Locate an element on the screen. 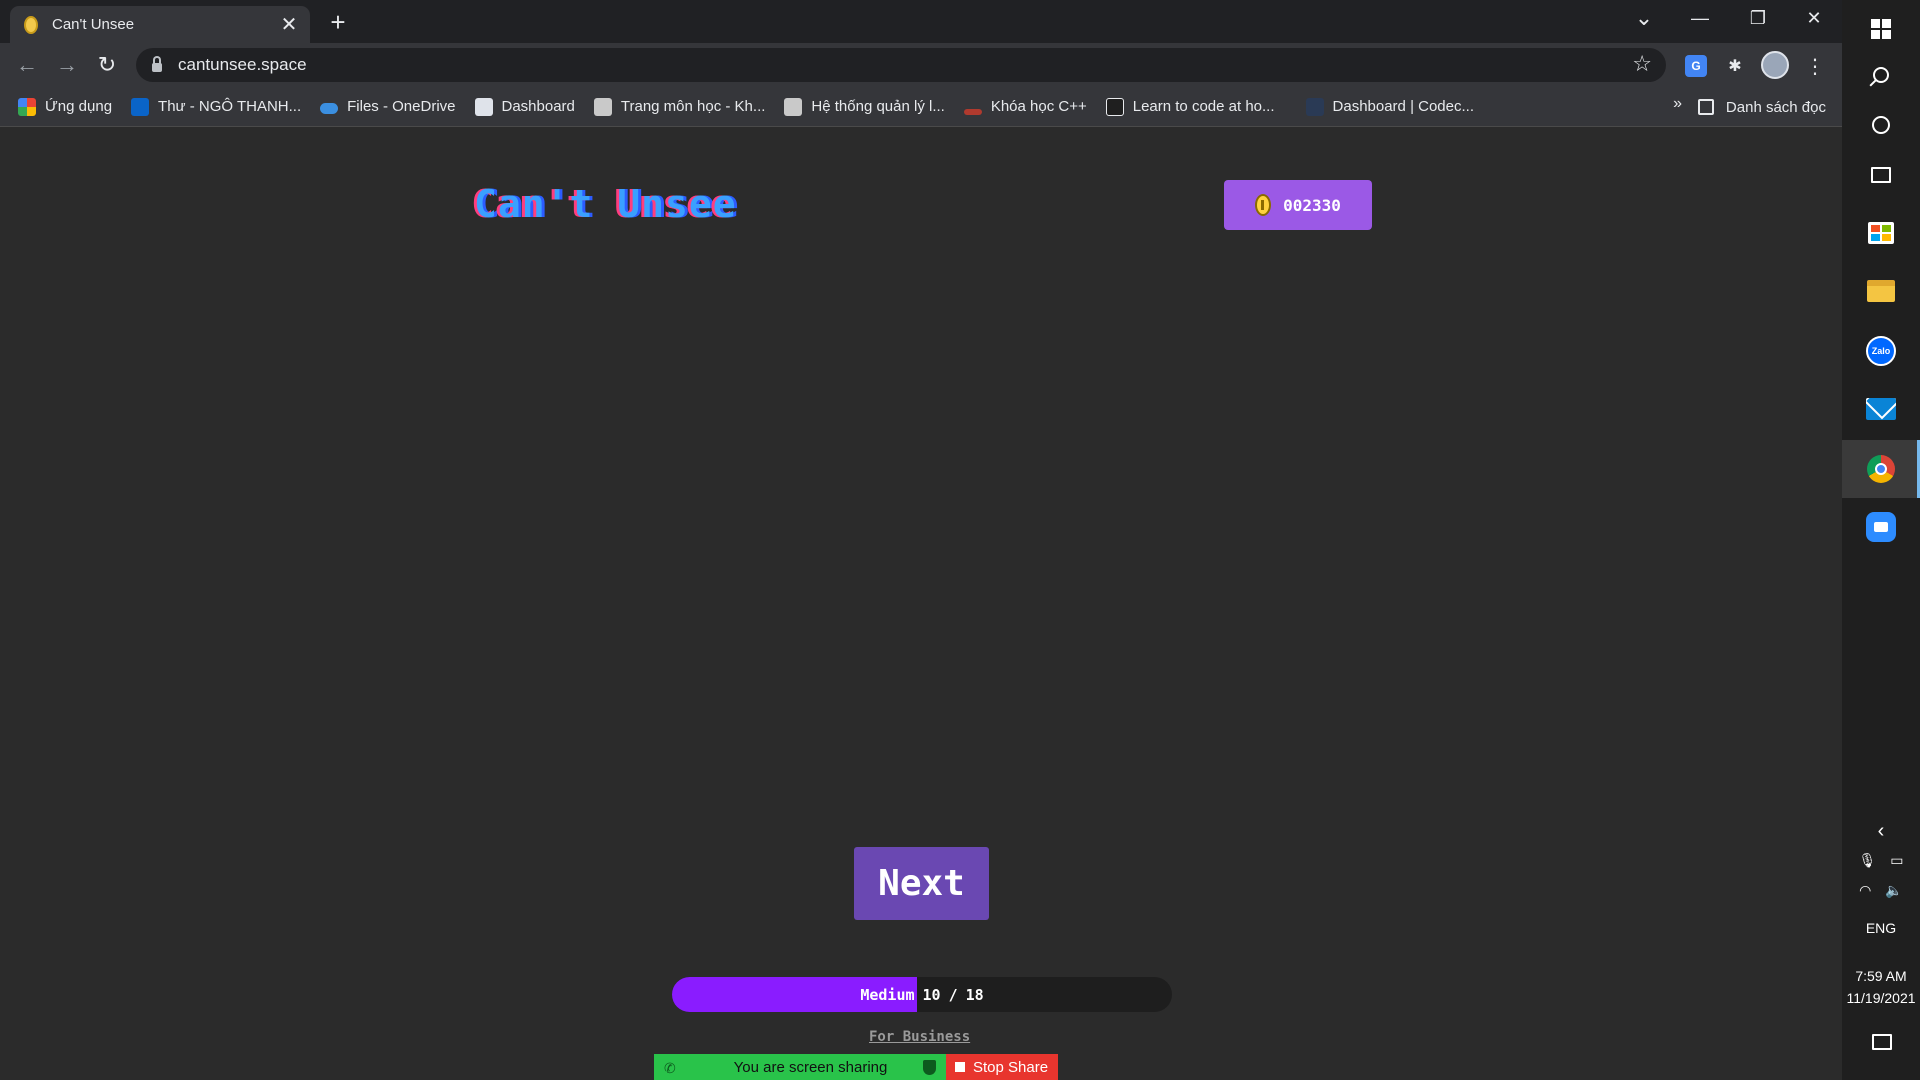  cpp-course-icon is located at coordinates (972, 111).